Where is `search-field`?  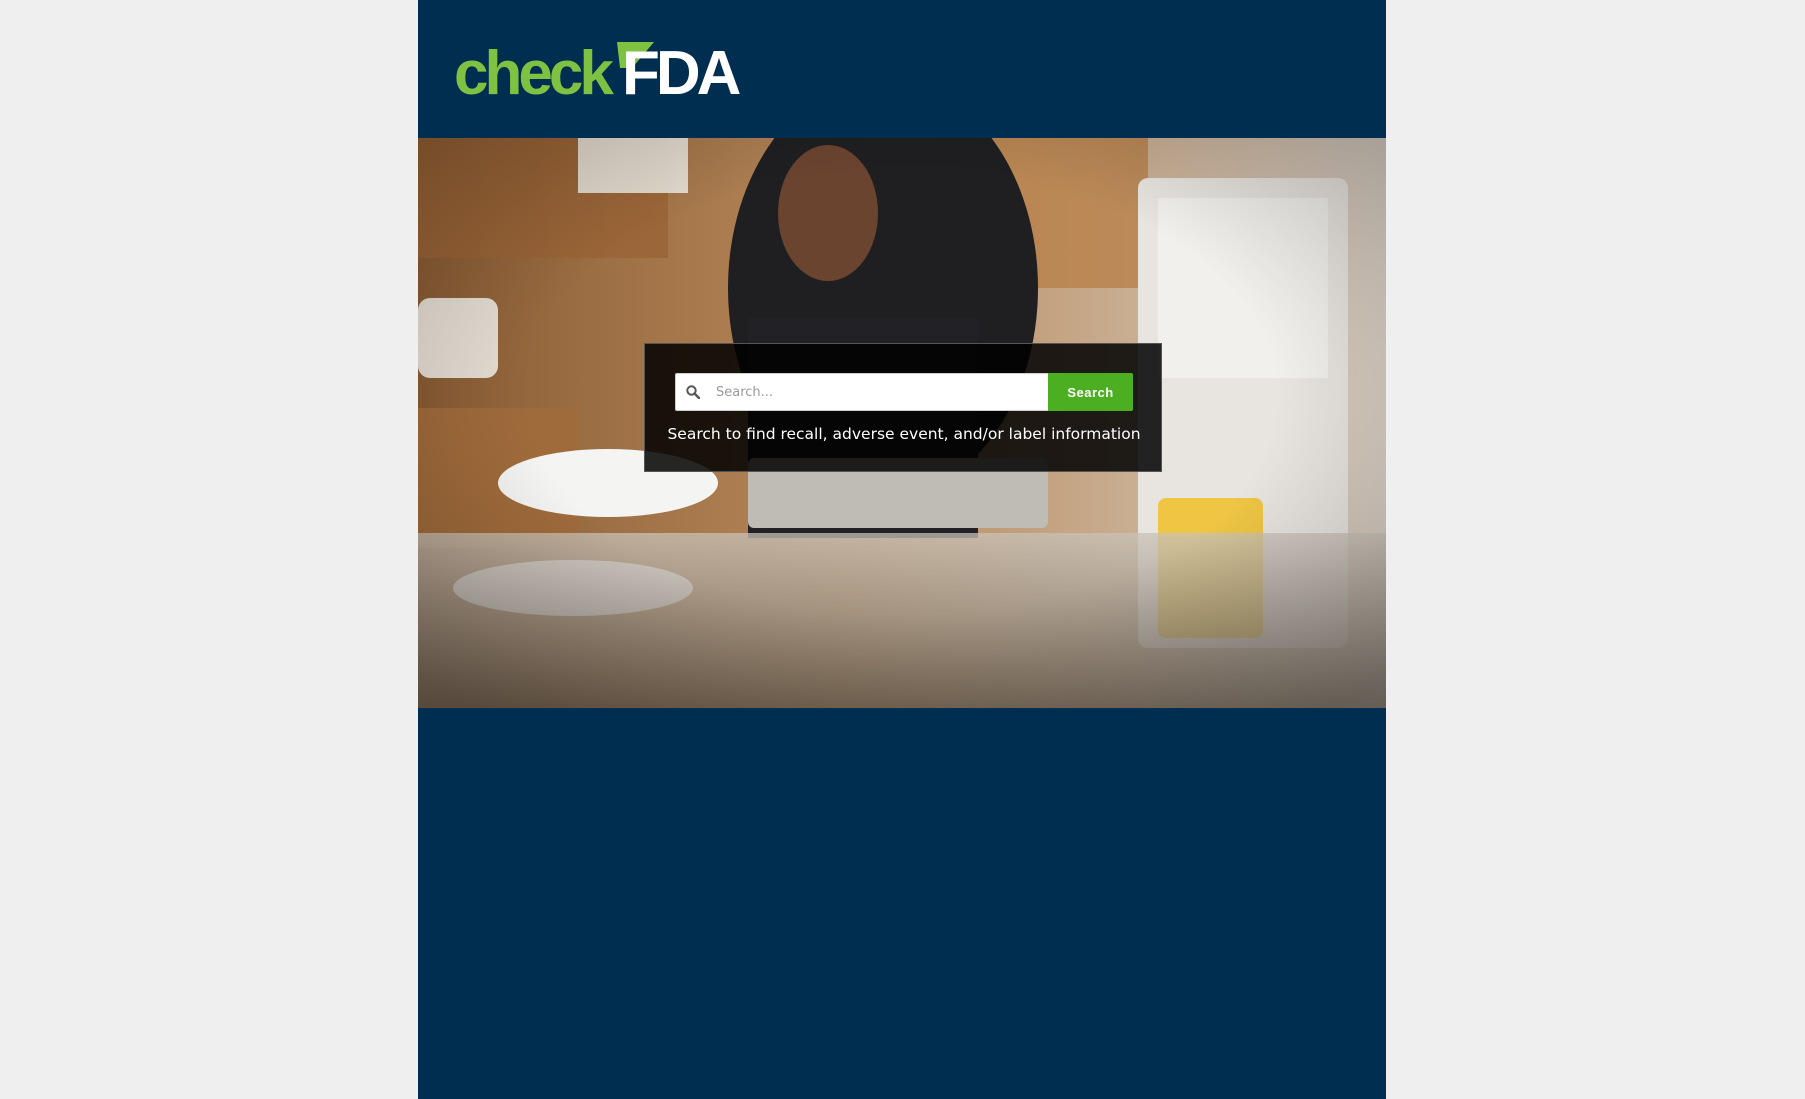 search-field is located at coordinates (861, 392).